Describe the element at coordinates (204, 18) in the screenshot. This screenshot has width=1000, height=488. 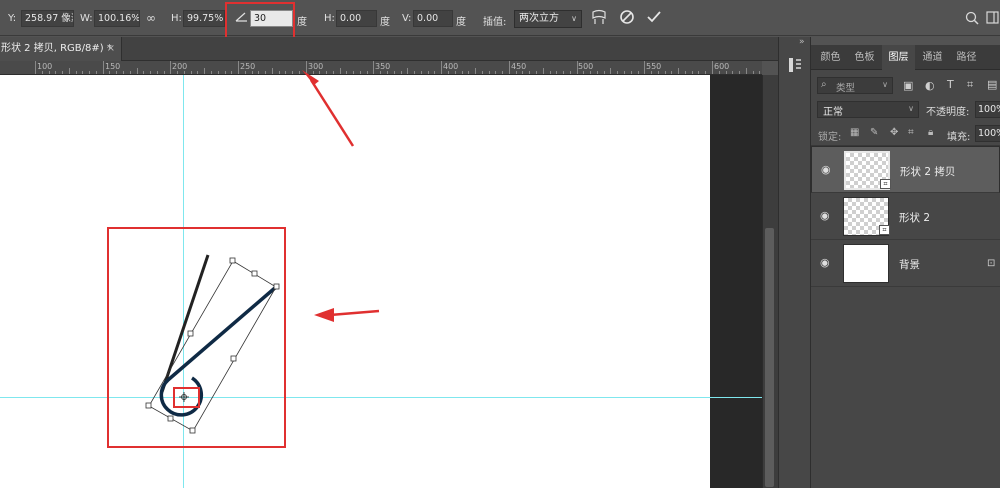
I see `height-input: 99.75%` at that location.